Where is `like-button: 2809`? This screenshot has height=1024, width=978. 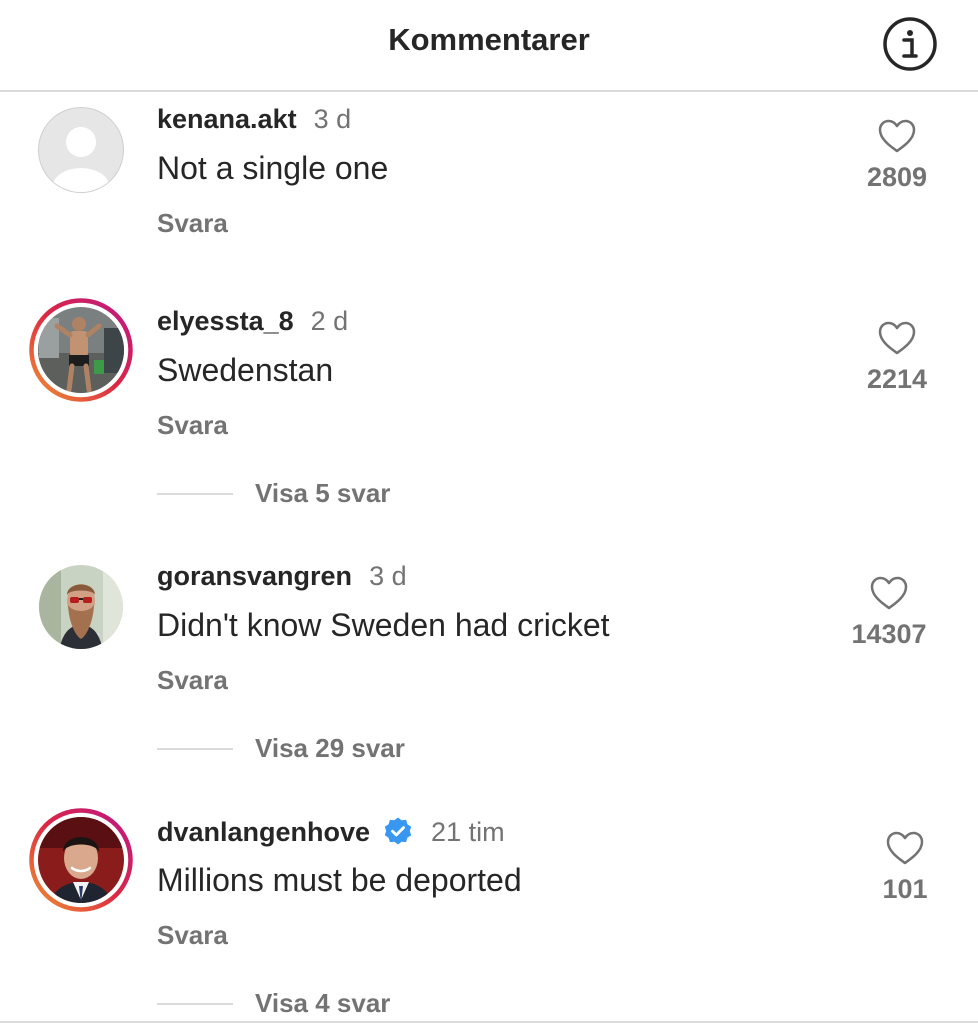 like-button: 2809 is located at coordinates (897, 155).